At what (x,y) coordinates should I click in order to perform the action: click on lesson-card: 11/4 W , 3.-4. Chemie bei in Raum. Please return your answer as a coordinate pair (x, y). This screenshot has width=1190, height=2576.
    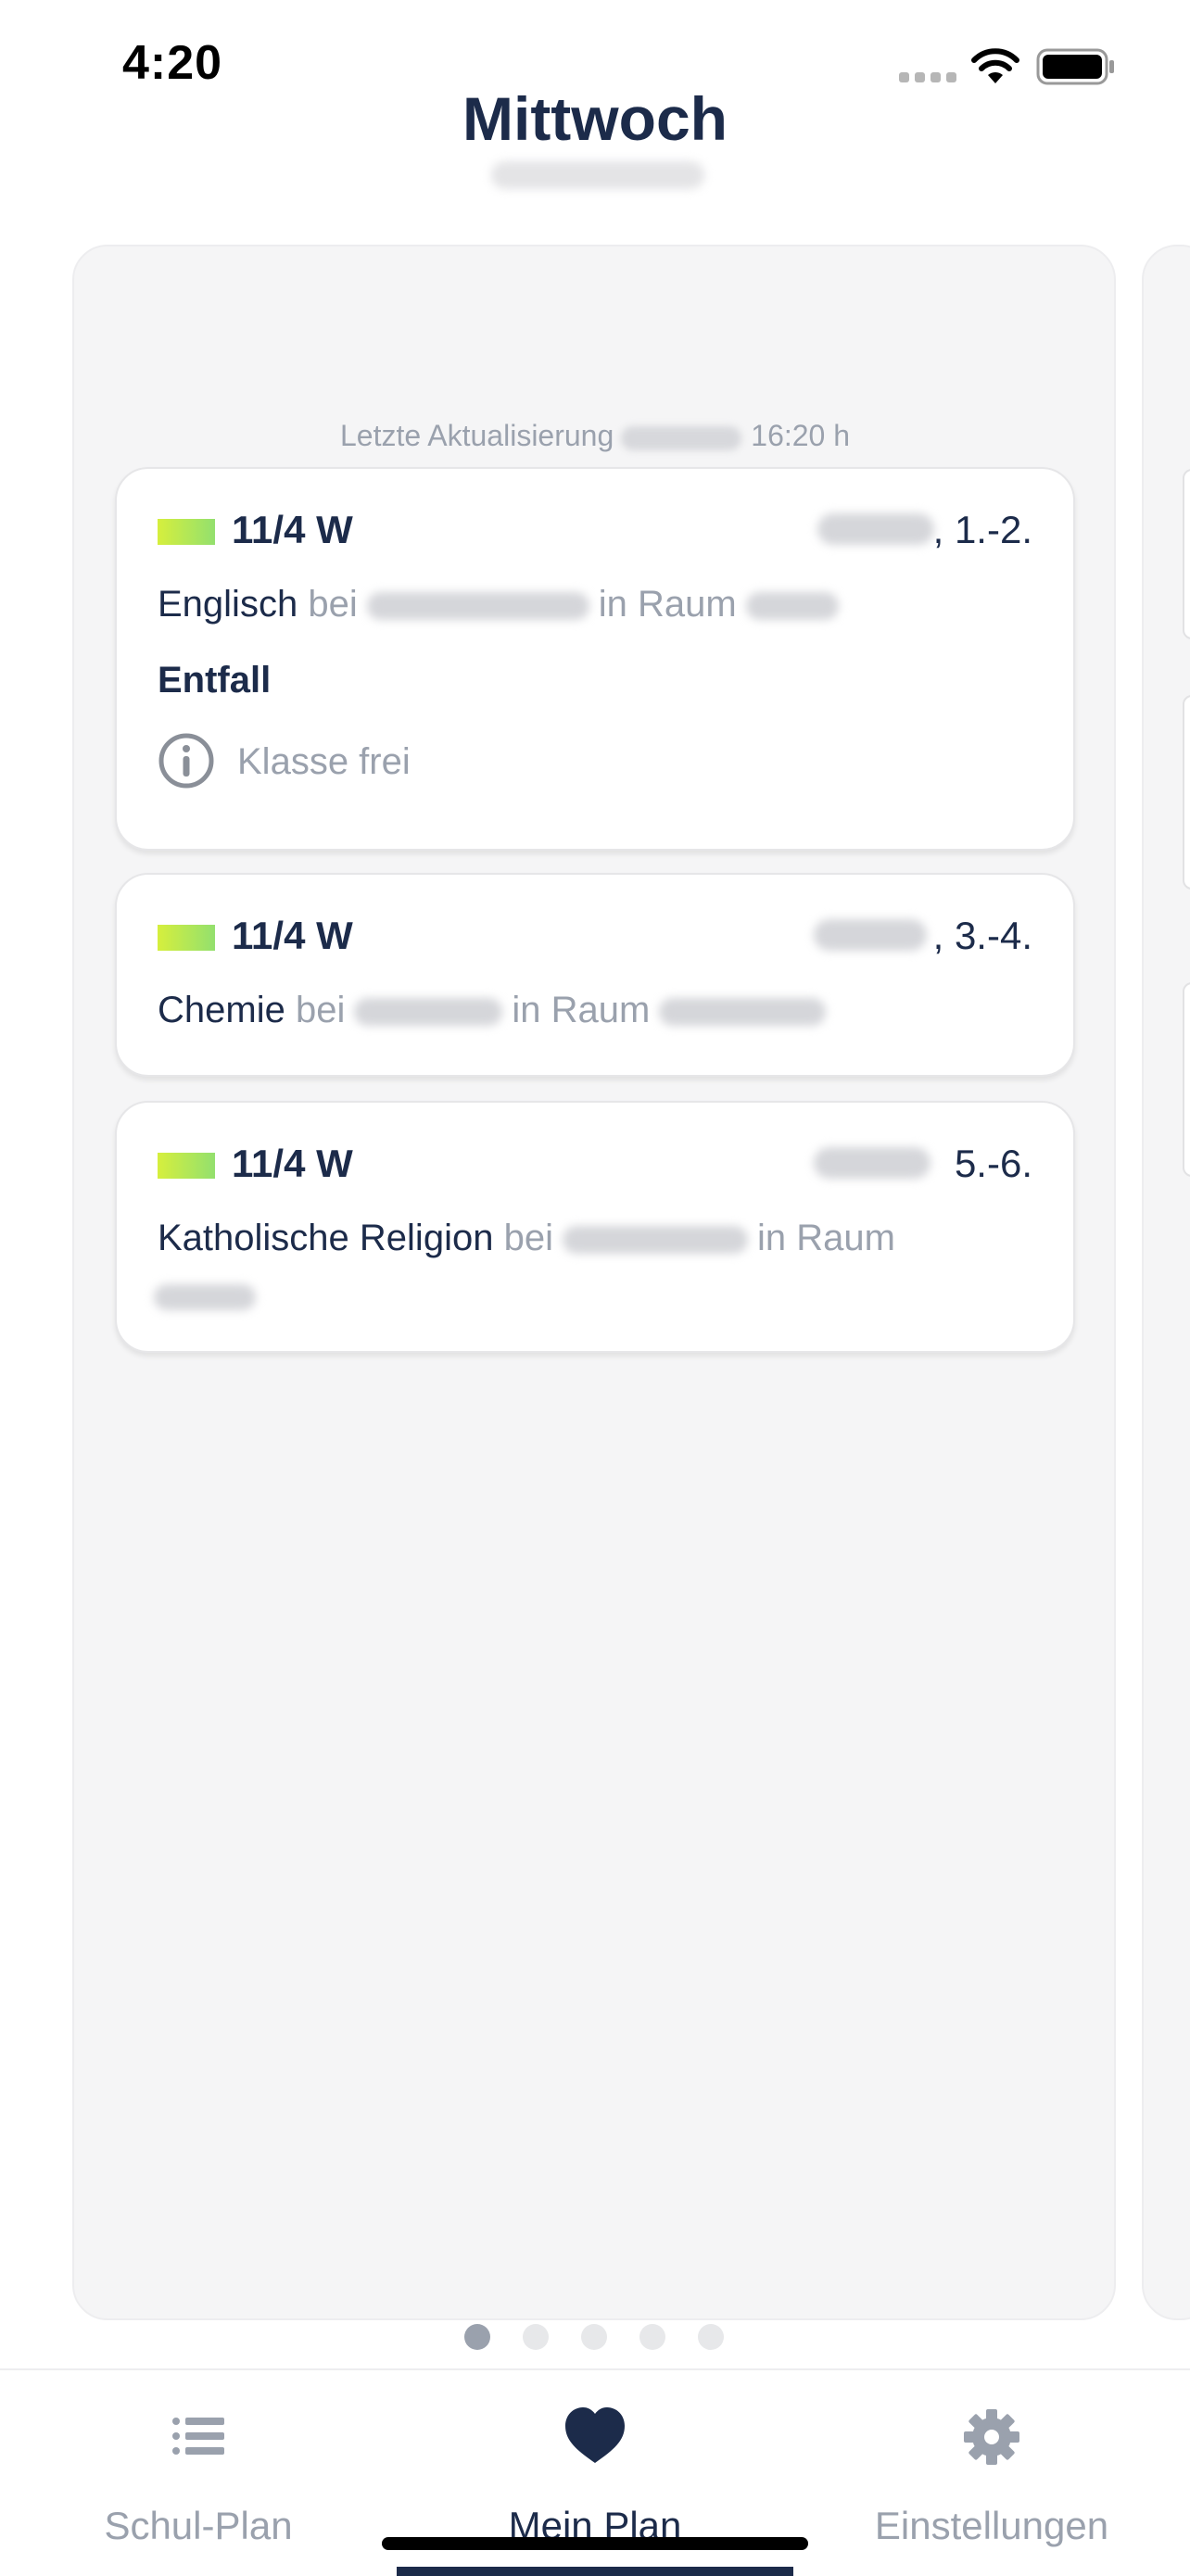
    Looking at the image, I should click on (595, 975).